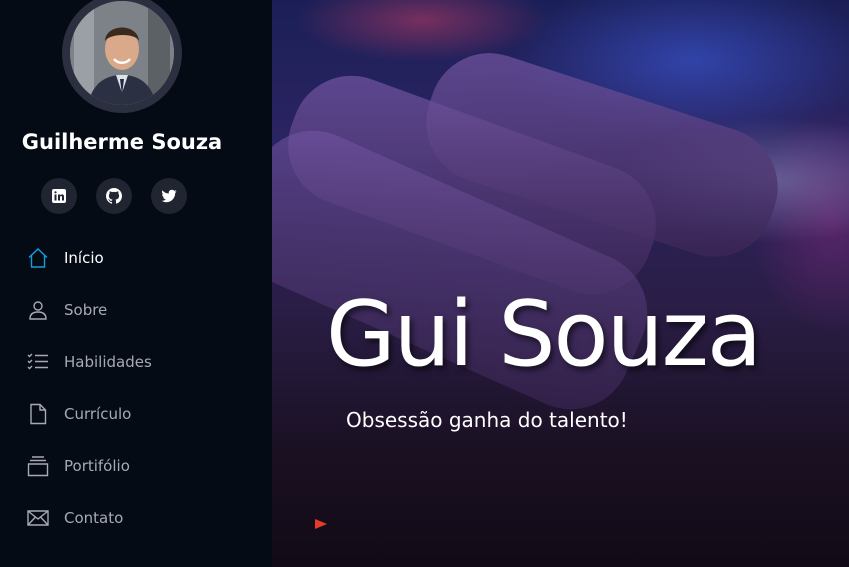 The image size is (849, 567). What do you see at coordinates (122, 53) in the screenshot?
I see `profile-photo` at bounding box center [122, 53].